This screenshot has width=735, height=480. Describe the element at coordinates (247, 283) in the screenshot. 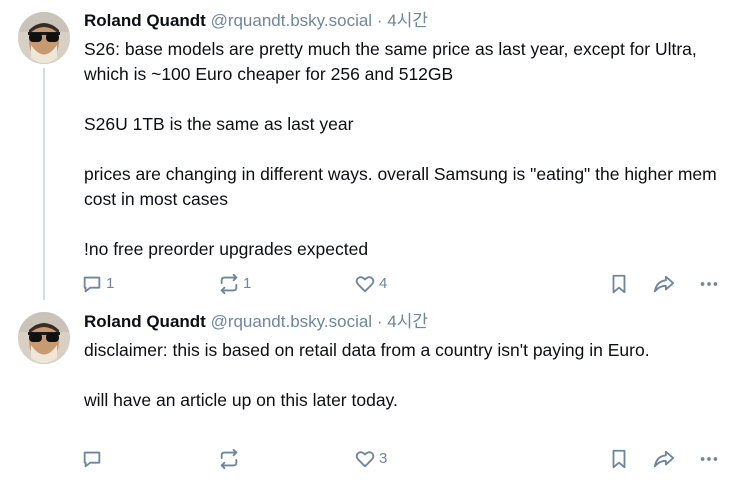

I see `repost-count: 1` at that location.